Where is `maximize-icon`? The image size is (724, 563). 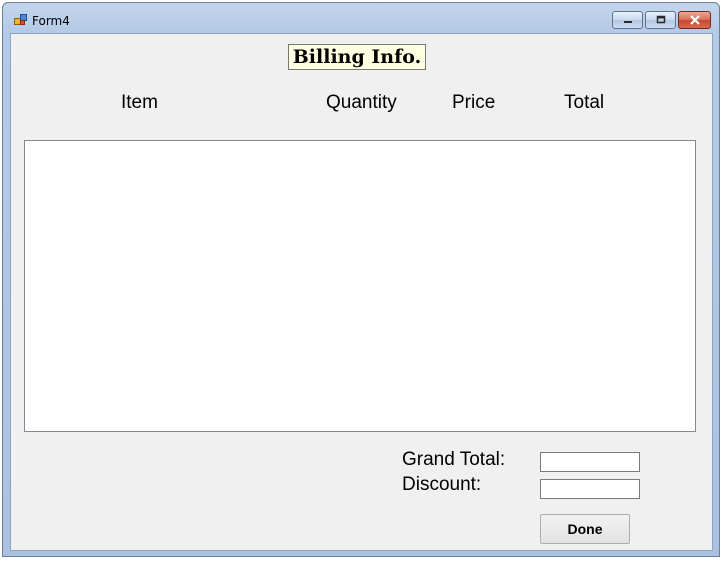
maximize-icon is located at coordinates (660, 19).